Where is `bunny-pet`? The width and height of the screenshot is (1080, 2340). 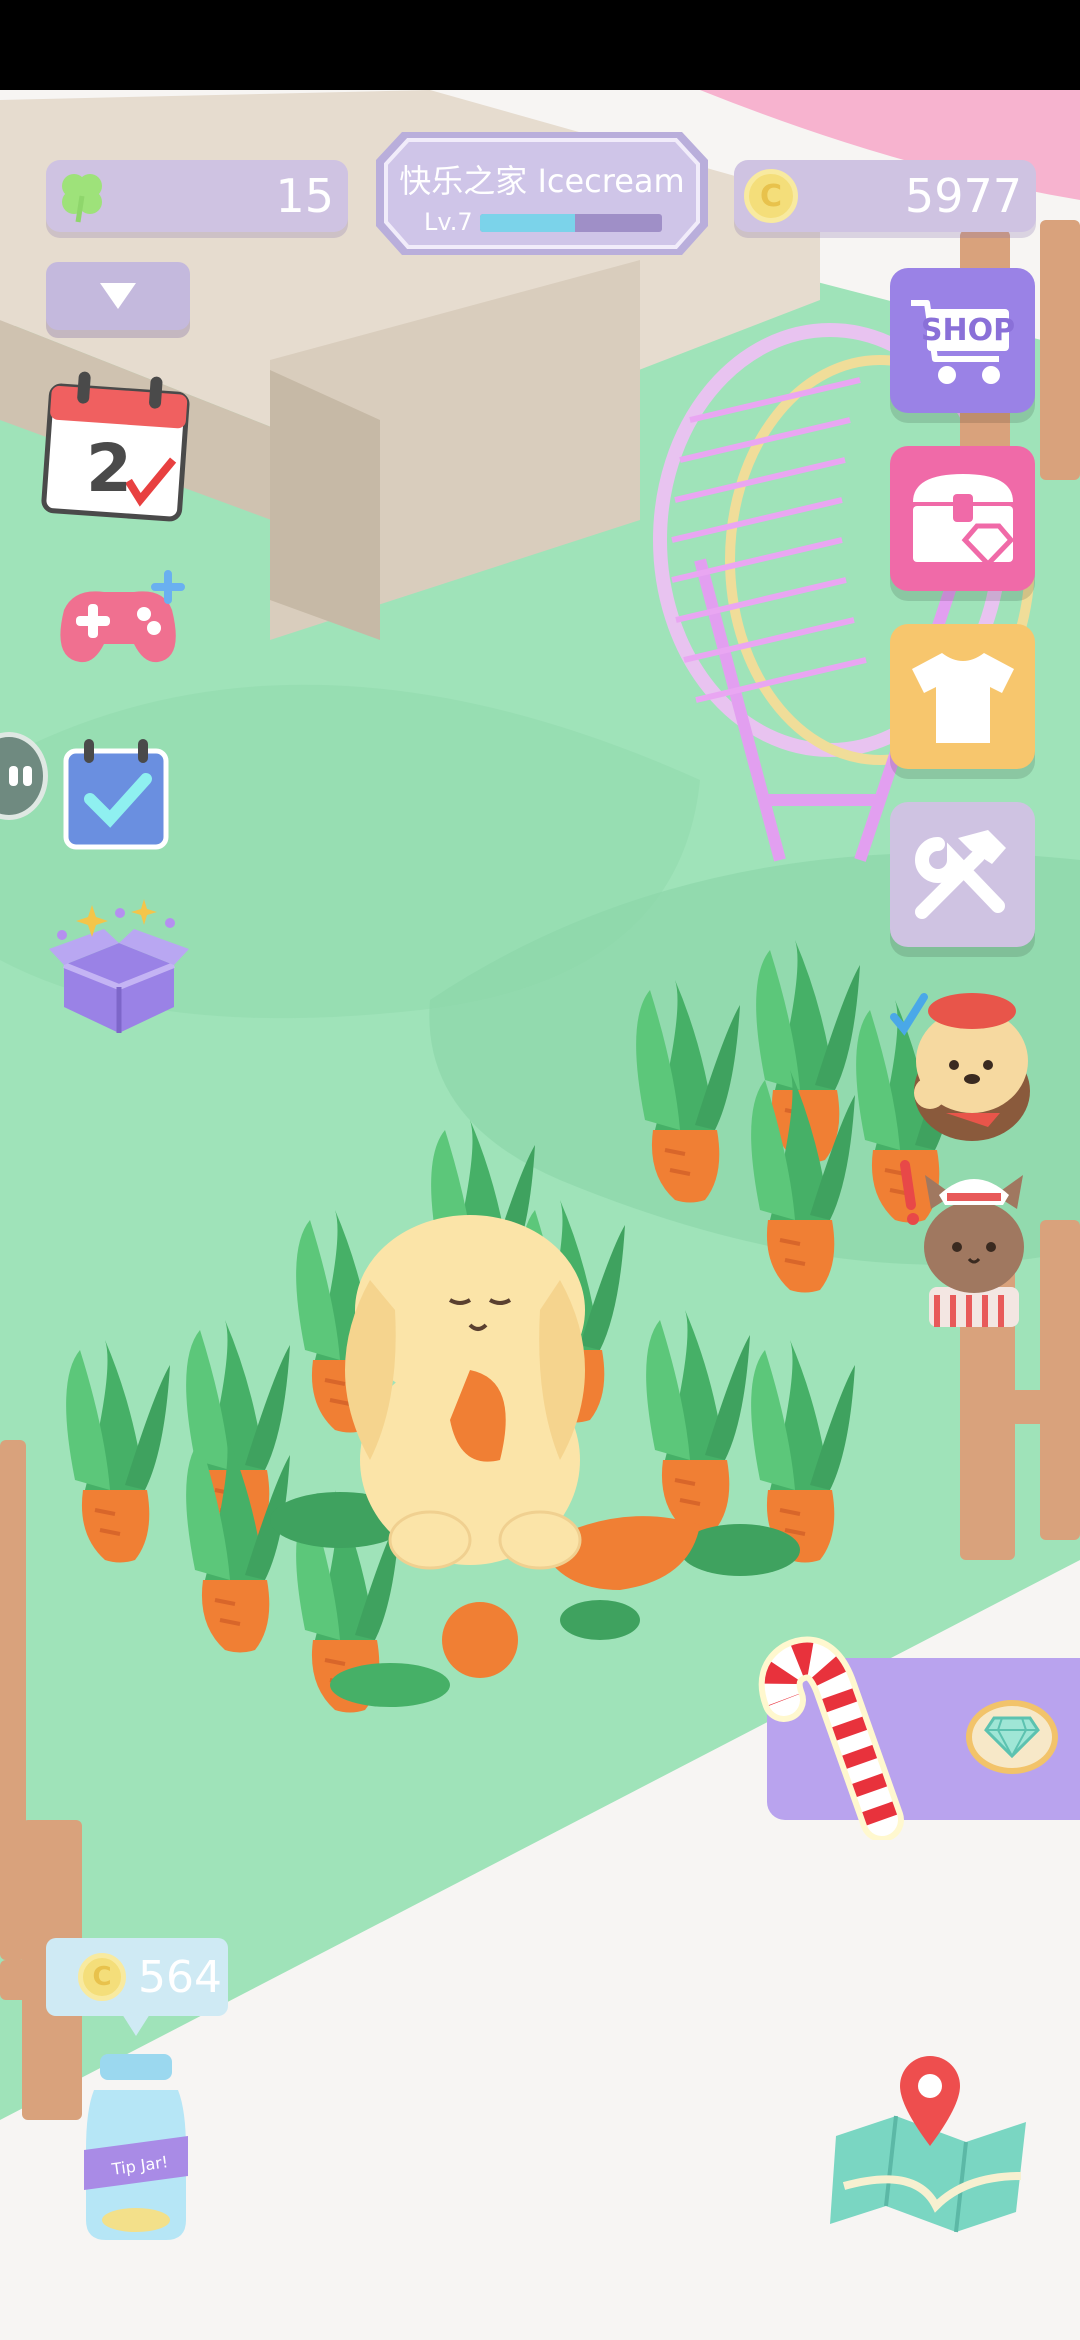
bunny-pet is located at coordinates (465, 1392).